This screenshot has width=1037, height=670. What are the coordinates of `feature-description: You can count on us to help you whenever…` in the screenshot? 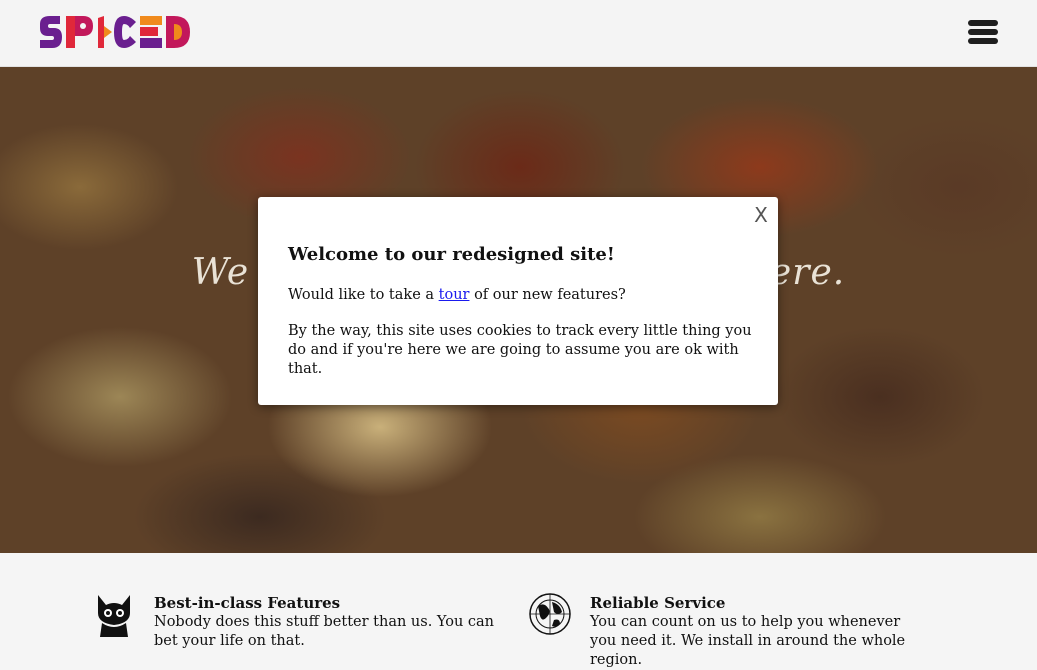 It's located at (748, 641).